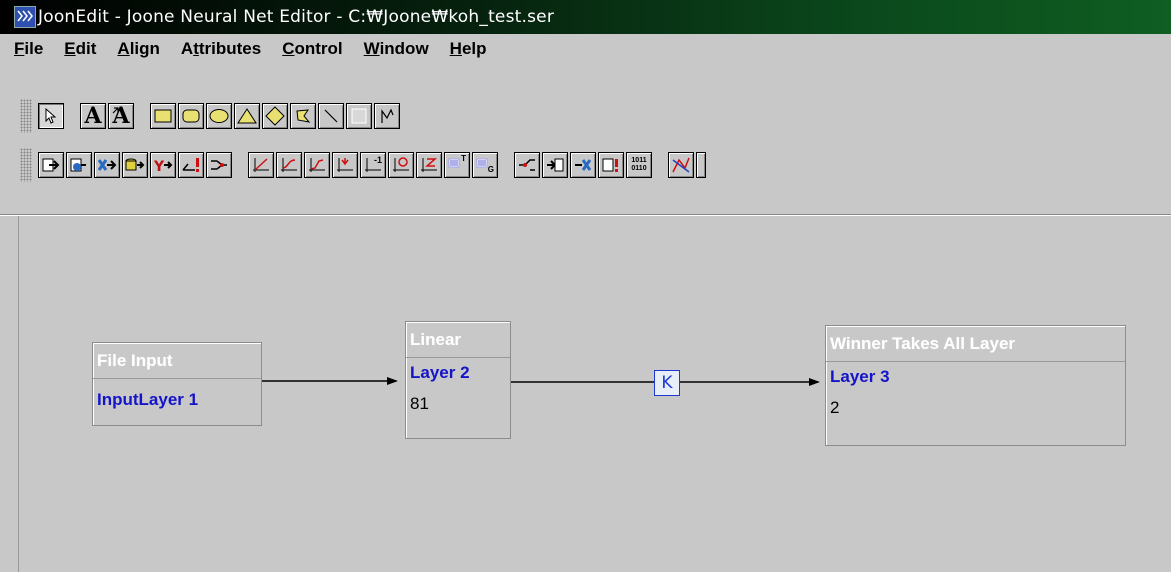 The height and width of the screenshot is (572, 1171). Describe the element at coordinates (148, 399) in the screenshot. I see `layer-name: InputLayer 1` at that location.